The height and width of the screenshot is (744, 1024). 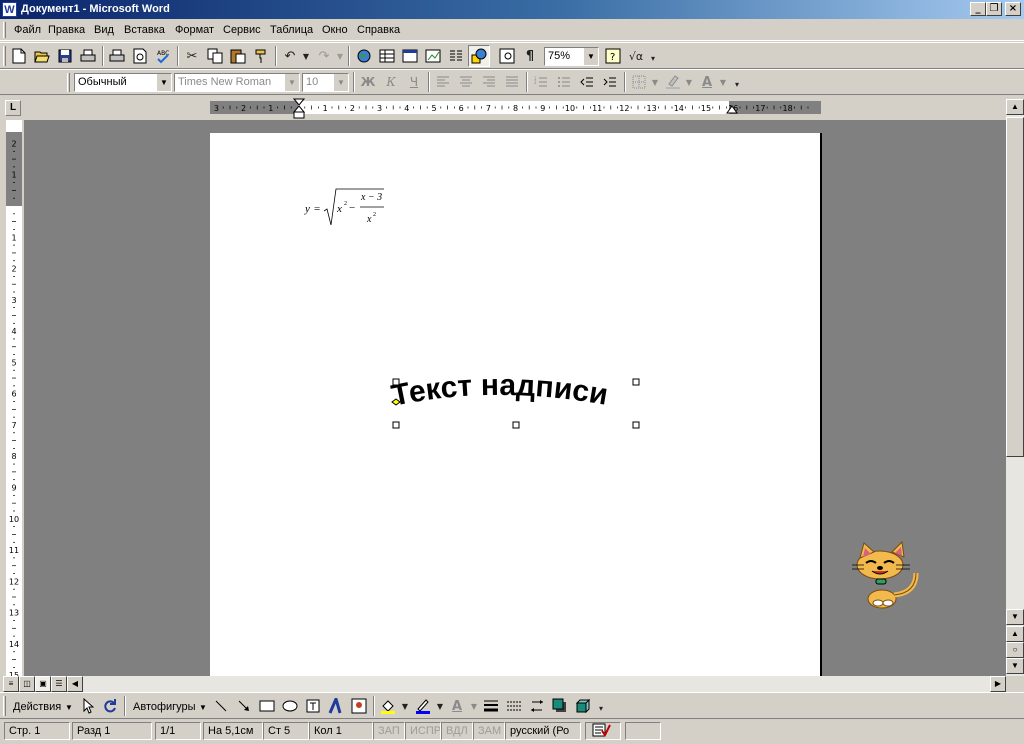 What do you see at coordinates (423, 731) in the screenshot?
I see `status-track-changes: ИСПР` at bounding box center [423, 731].